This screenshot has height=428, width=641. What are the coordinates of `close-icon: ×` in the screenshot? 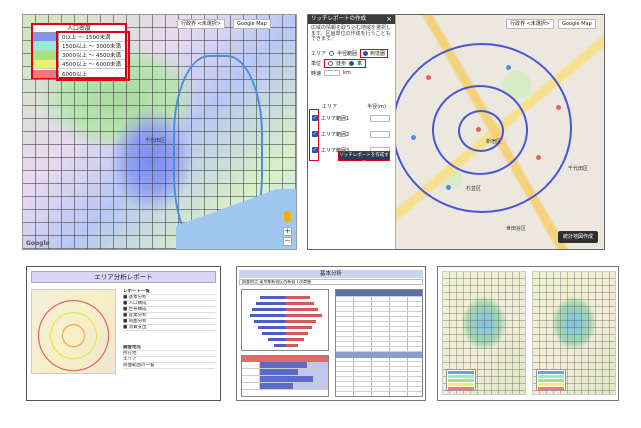 It's located at (389, 19).